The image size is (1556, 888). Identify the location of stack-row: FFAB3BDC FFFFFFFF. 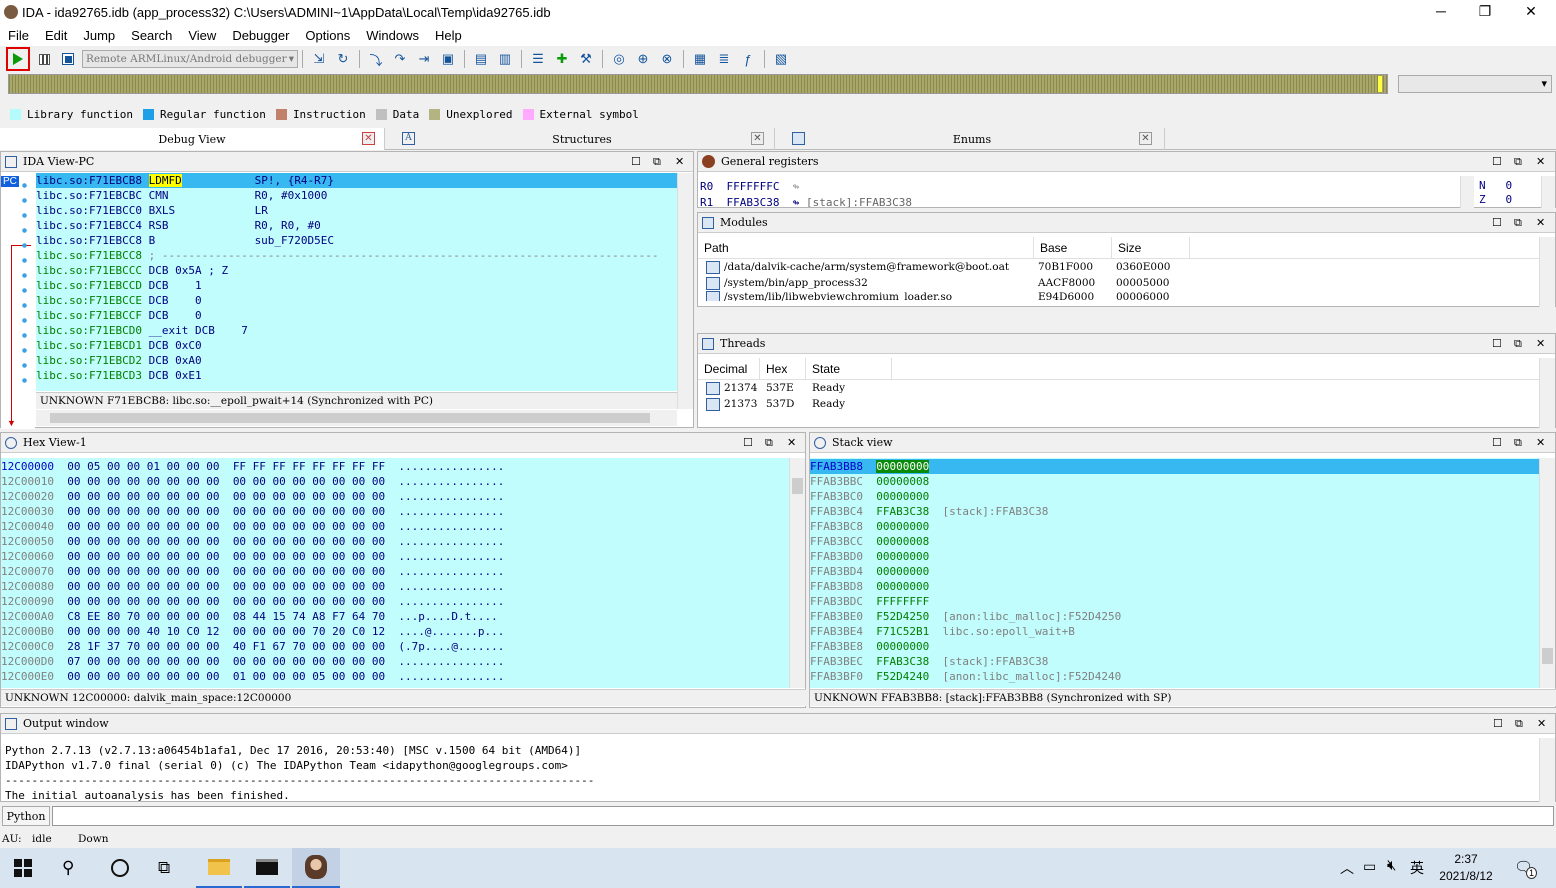
(1174, 601).